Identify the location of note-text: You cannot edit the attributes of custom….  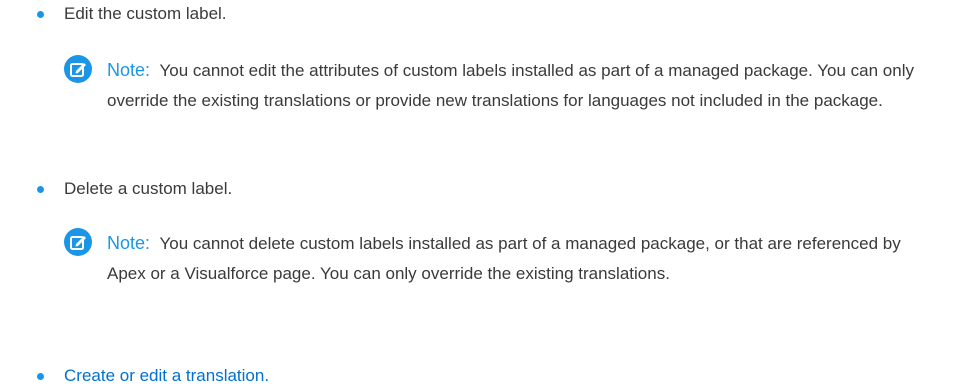
(510, 85).